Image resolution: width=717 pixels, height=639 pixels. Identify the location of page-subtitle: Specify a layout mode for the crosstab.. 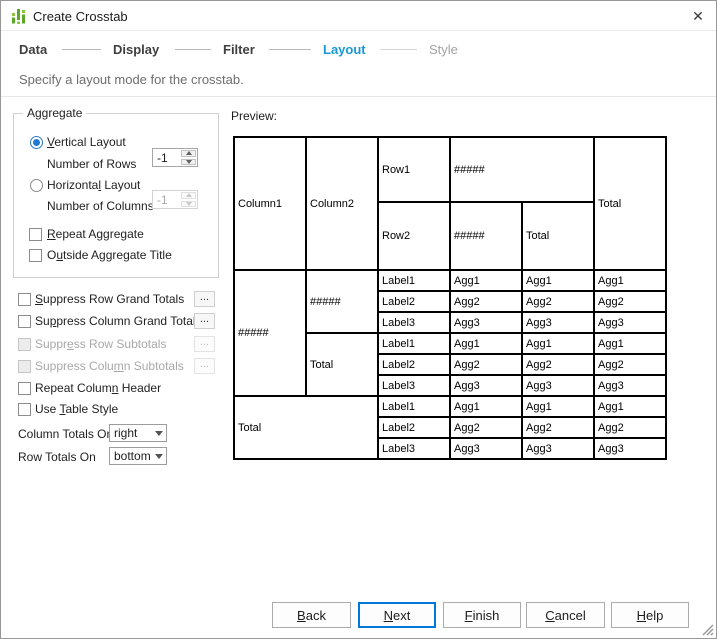
(131, 79).